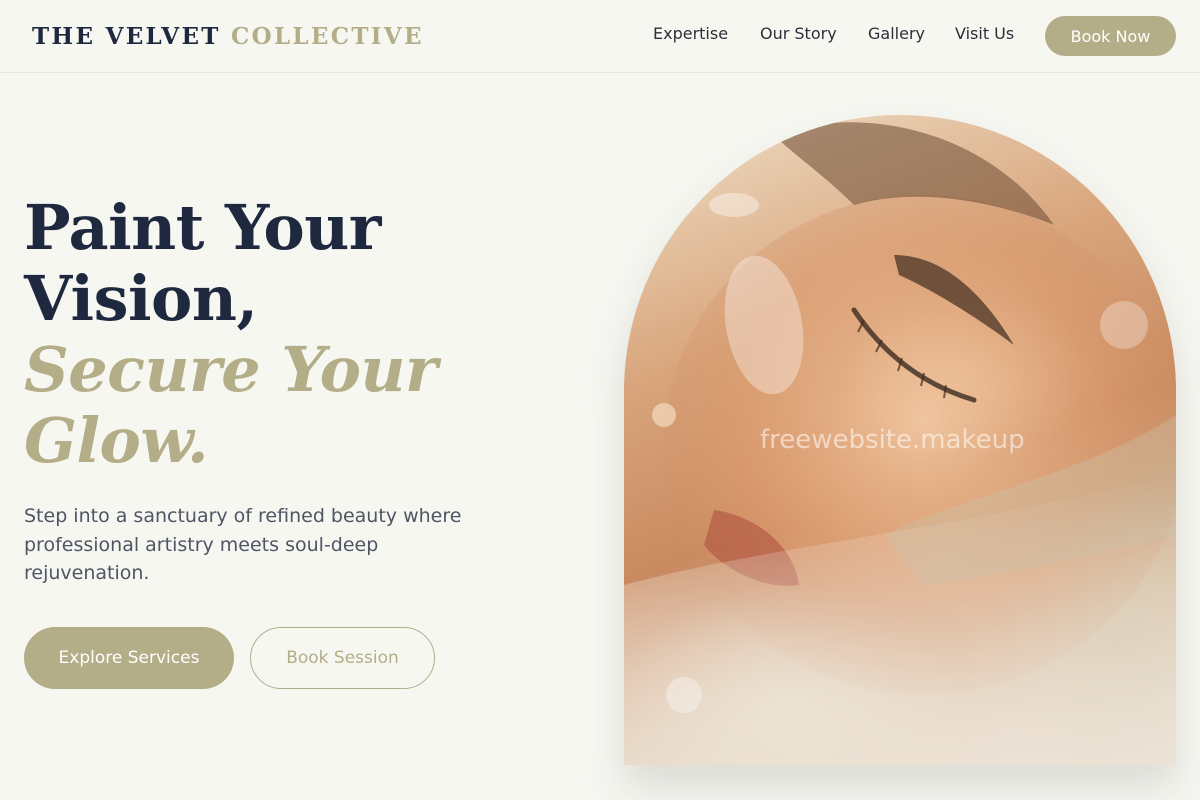  I want to click on headline-accent-line-2: Glow., so click(116, 440).